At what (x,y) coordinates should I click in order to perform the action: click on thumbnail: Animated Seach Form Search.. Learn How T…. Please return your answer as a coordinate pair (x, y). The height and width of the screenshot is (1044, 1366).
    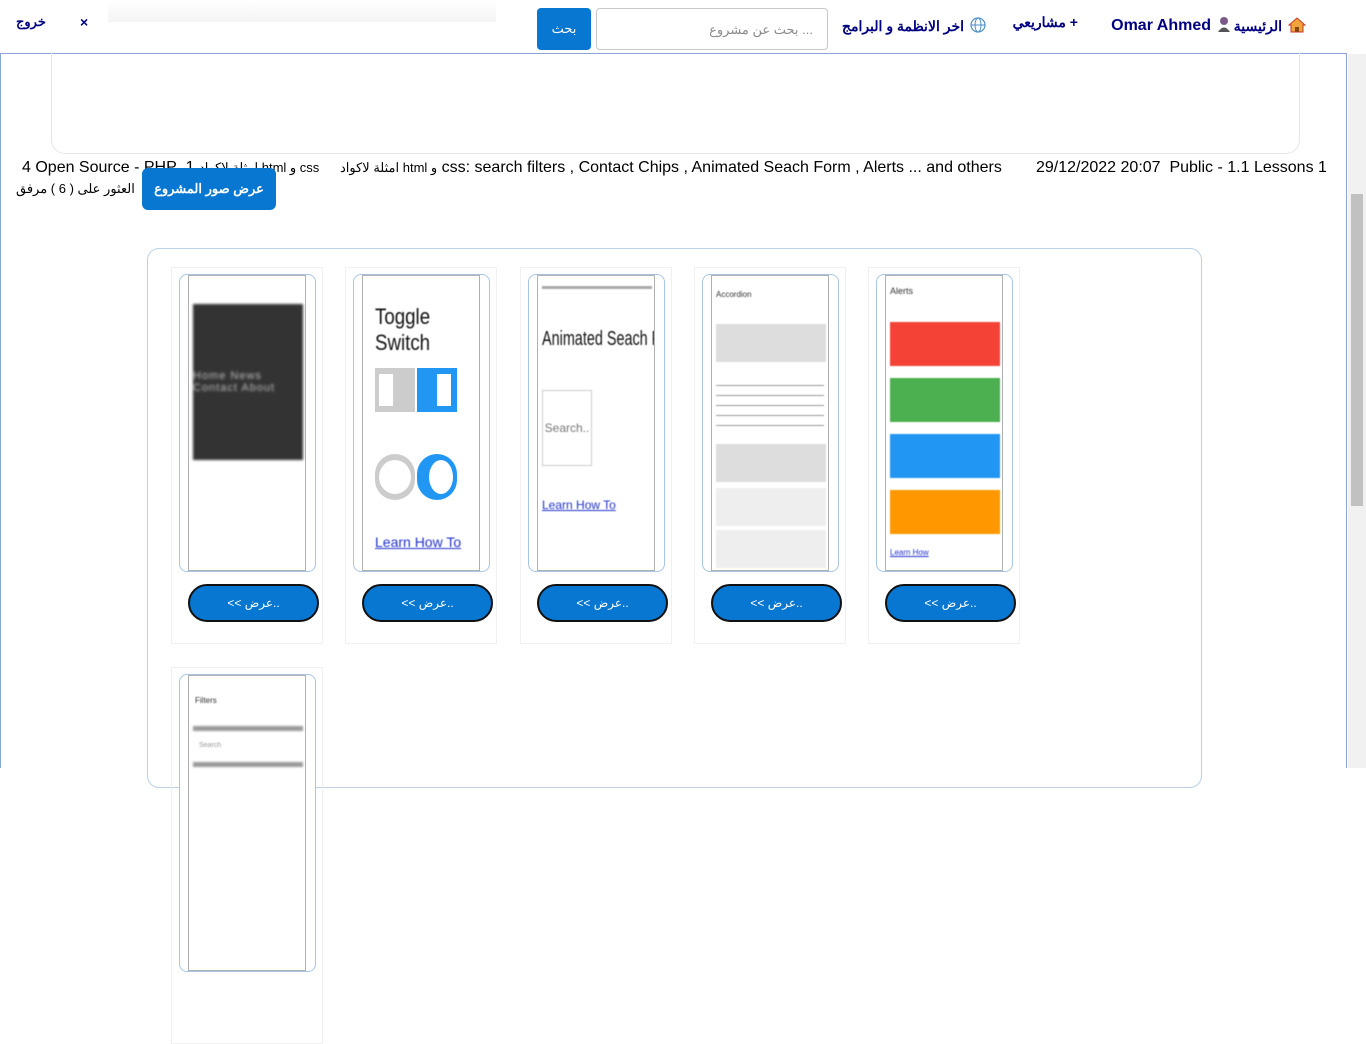
    Looking at the image, I should click on (596, 423).